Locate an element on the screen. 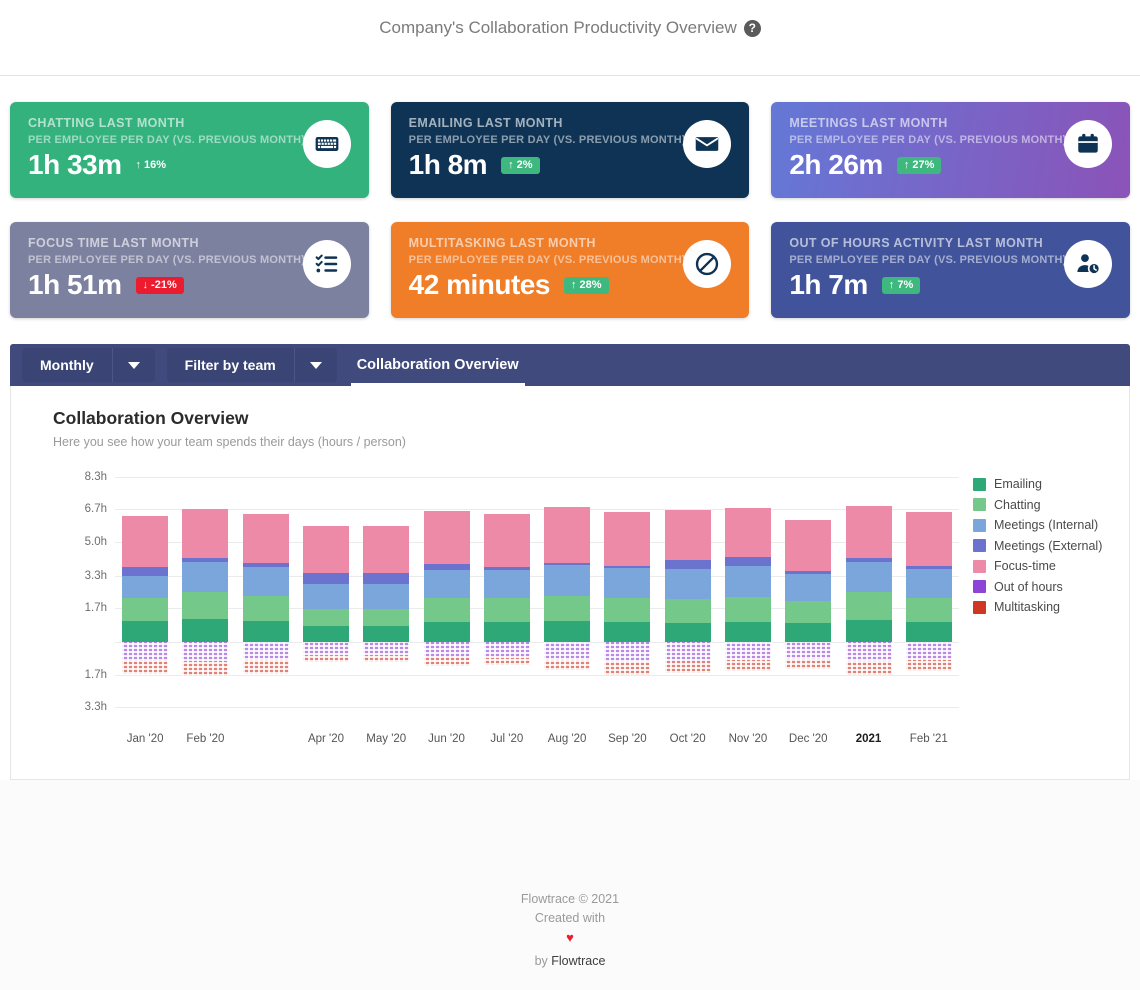 The height and width of the screenshot is (990, 1140). period-dropdown: Monthly is located at coordinates (88, 365).